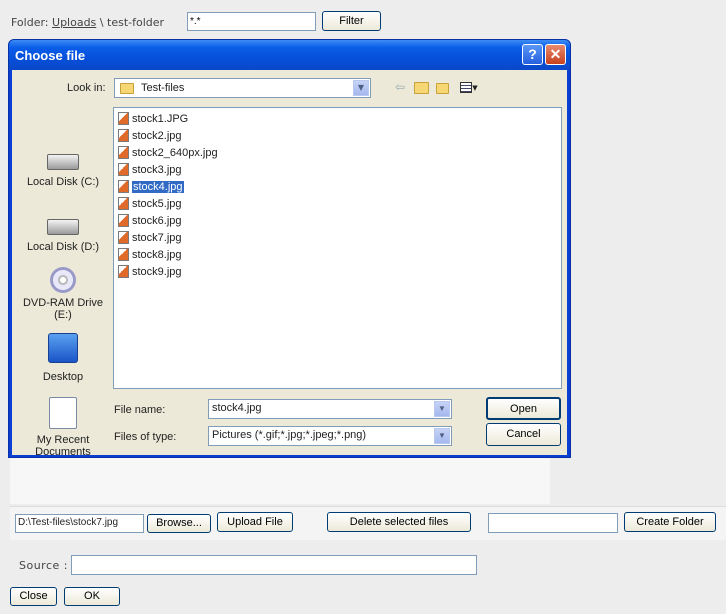  Describe the element at coordinates (255, 522) in the screenshot. I see `upload-file-button: Upload File` at that location.